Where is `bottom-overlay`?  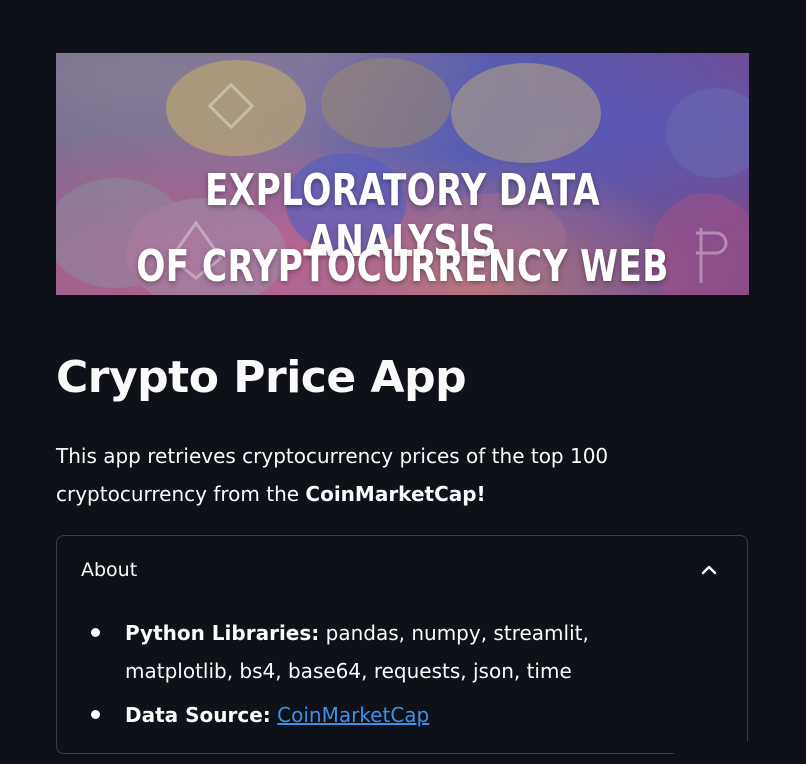
bottom-overlay is located at coordinates (740, 752).